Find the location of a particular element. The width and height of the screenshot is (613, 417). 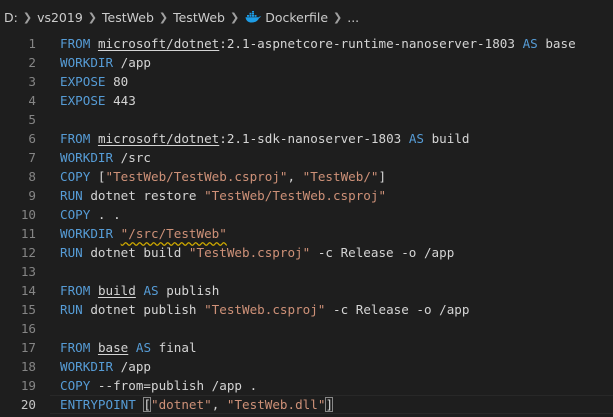

matched-bracket-token: [ is located at coordinates (147, 404).